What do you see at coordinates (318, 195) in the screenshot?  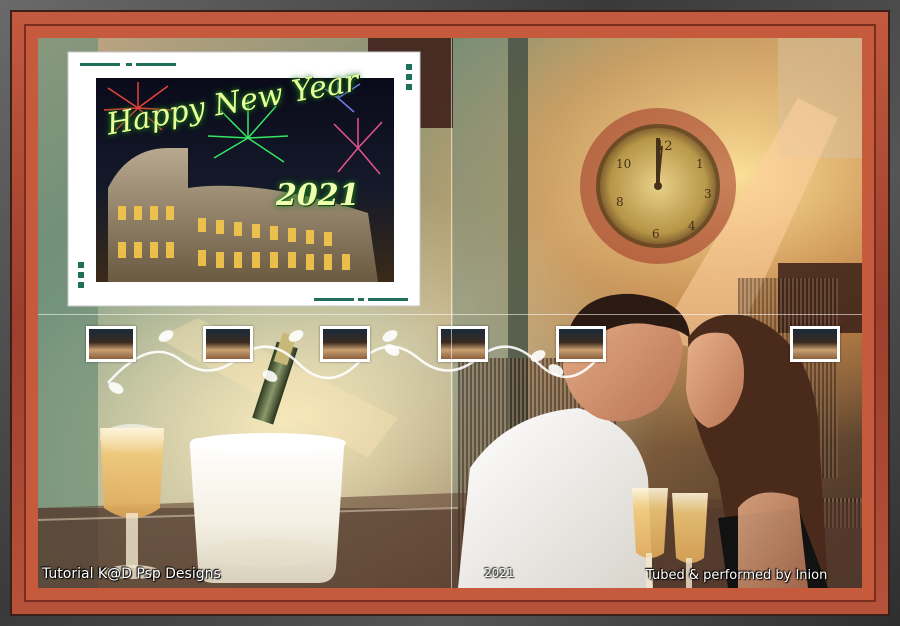 I see `year-text: 2021` at bounding box center [318, 195].